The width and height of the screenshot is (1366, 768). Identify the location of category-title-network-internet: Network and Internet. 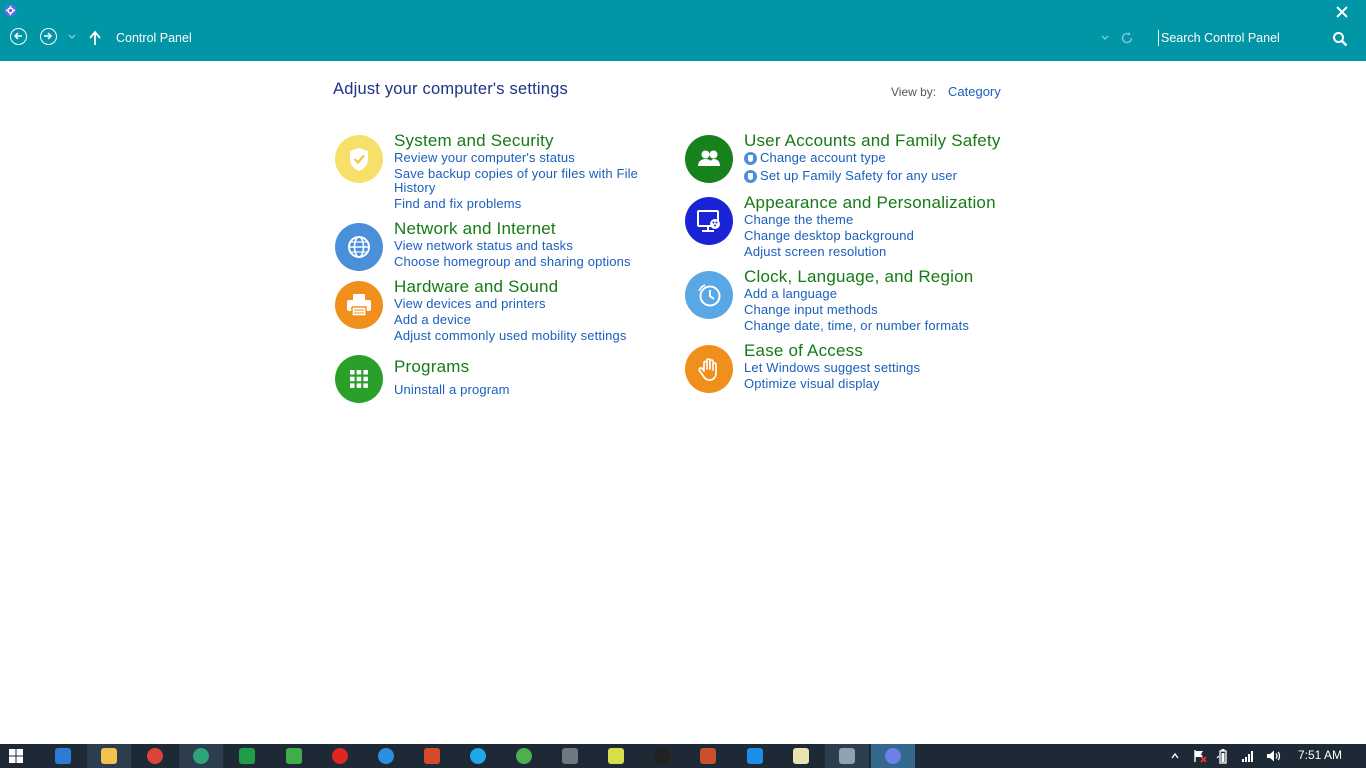
(475, 229).